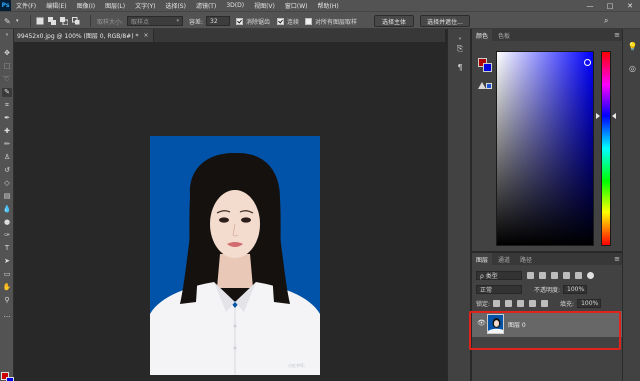  I want to click on lock-artboard-icon, so click(533, 303).